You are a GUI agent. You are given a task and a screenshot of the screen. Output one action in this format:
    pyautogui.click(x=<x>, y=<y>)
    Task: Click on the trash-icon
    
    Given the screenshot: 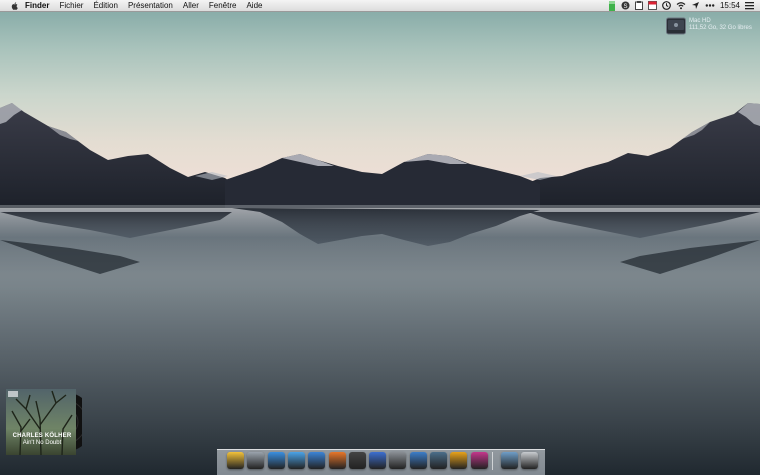 What is the action you would take?
    pyautogui.click(x=529, y=460)
    